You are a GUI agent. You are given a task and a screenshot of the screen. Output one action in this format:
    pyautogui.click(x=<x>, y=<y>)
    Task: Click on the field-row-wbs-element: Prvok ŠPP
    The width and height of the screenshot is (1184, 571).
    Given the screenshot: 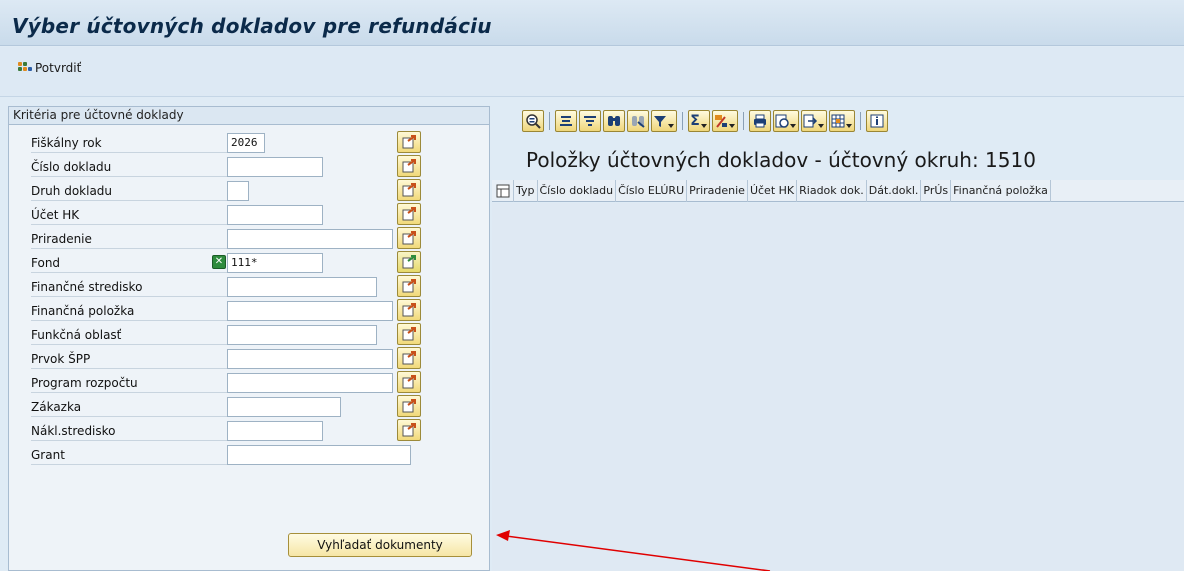 What is the action you would take?
    pyautogui.click(x=250, y=359)
    